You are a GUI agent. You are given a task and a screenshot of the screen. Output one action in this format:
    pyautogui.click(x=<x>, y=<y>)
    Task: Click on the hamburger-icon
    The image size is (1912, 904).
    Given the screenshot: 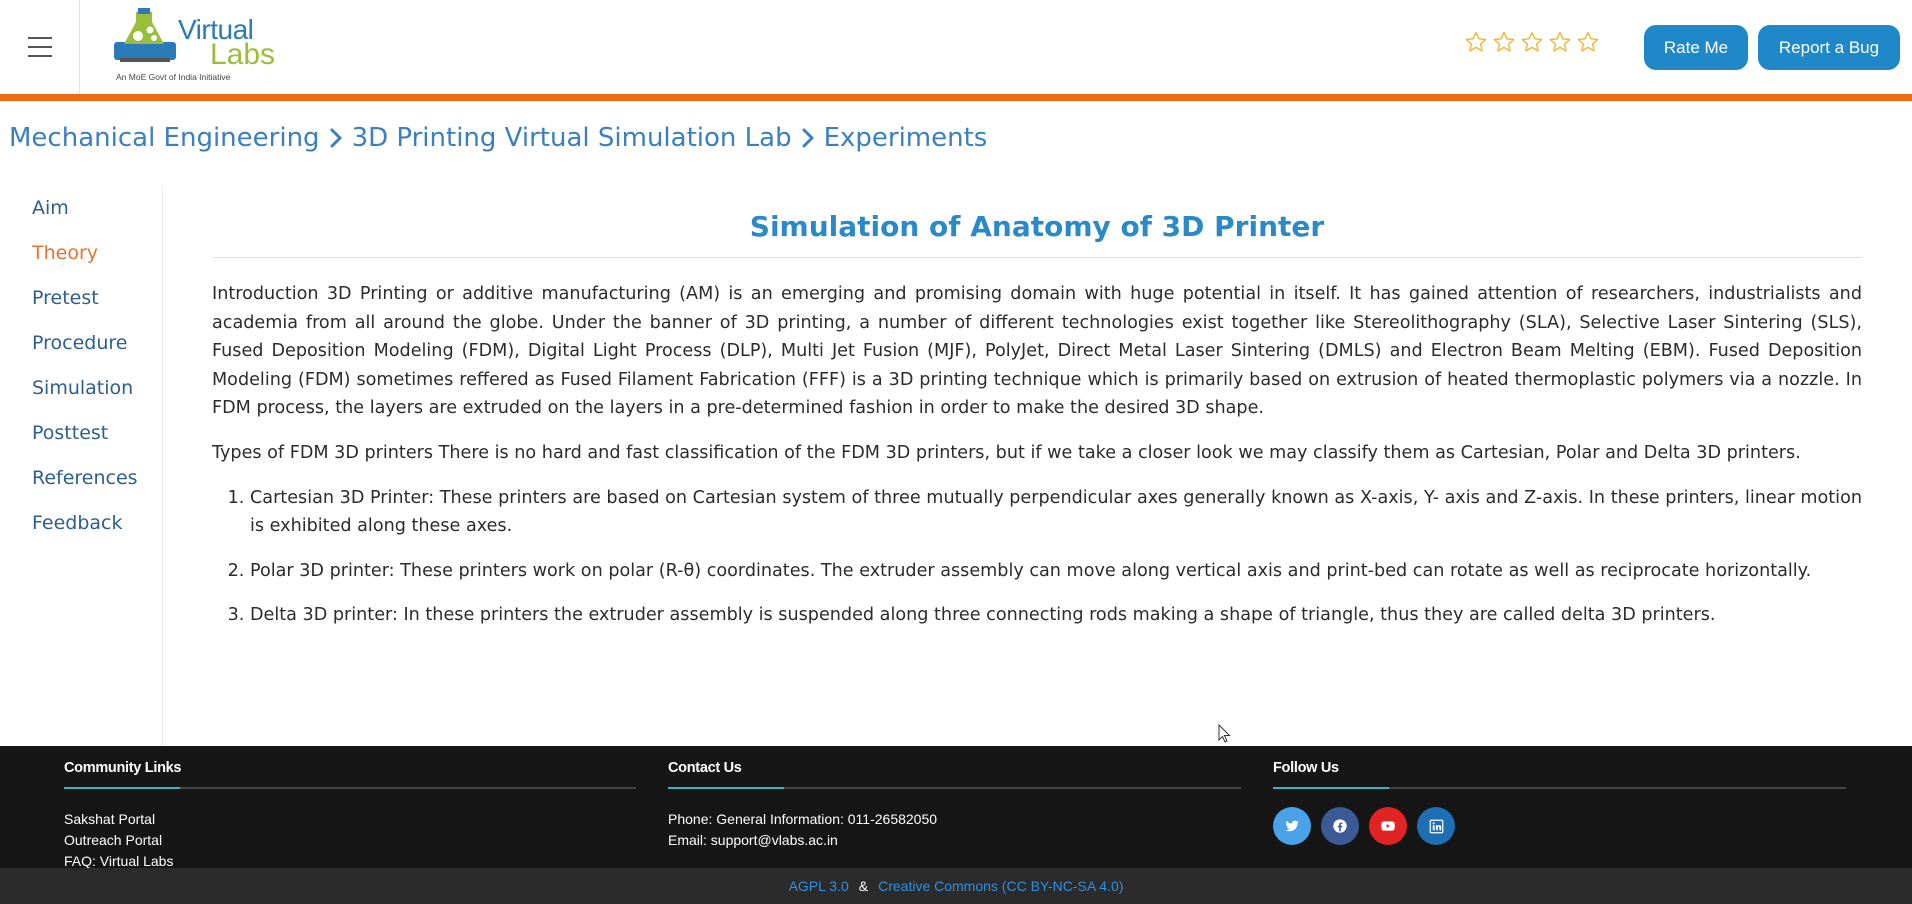 What is the action you would take?
    pyautogui.click(x=39, y=47)
    